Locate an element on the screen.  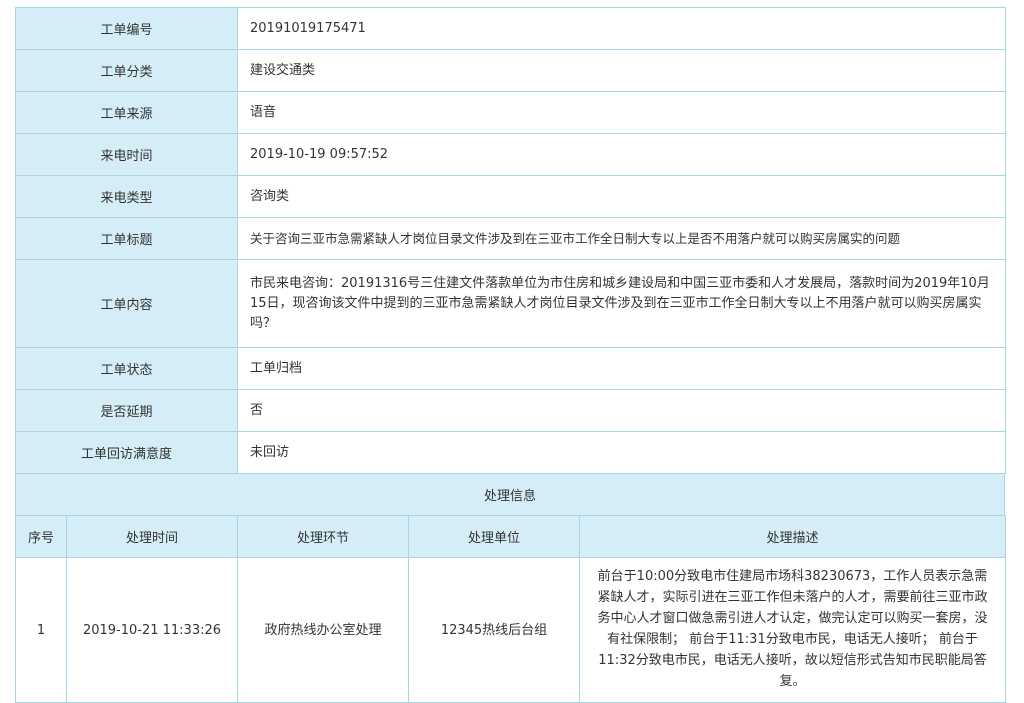
info-row-source: 工单来源 语音 is located at coordinates (510, 112).